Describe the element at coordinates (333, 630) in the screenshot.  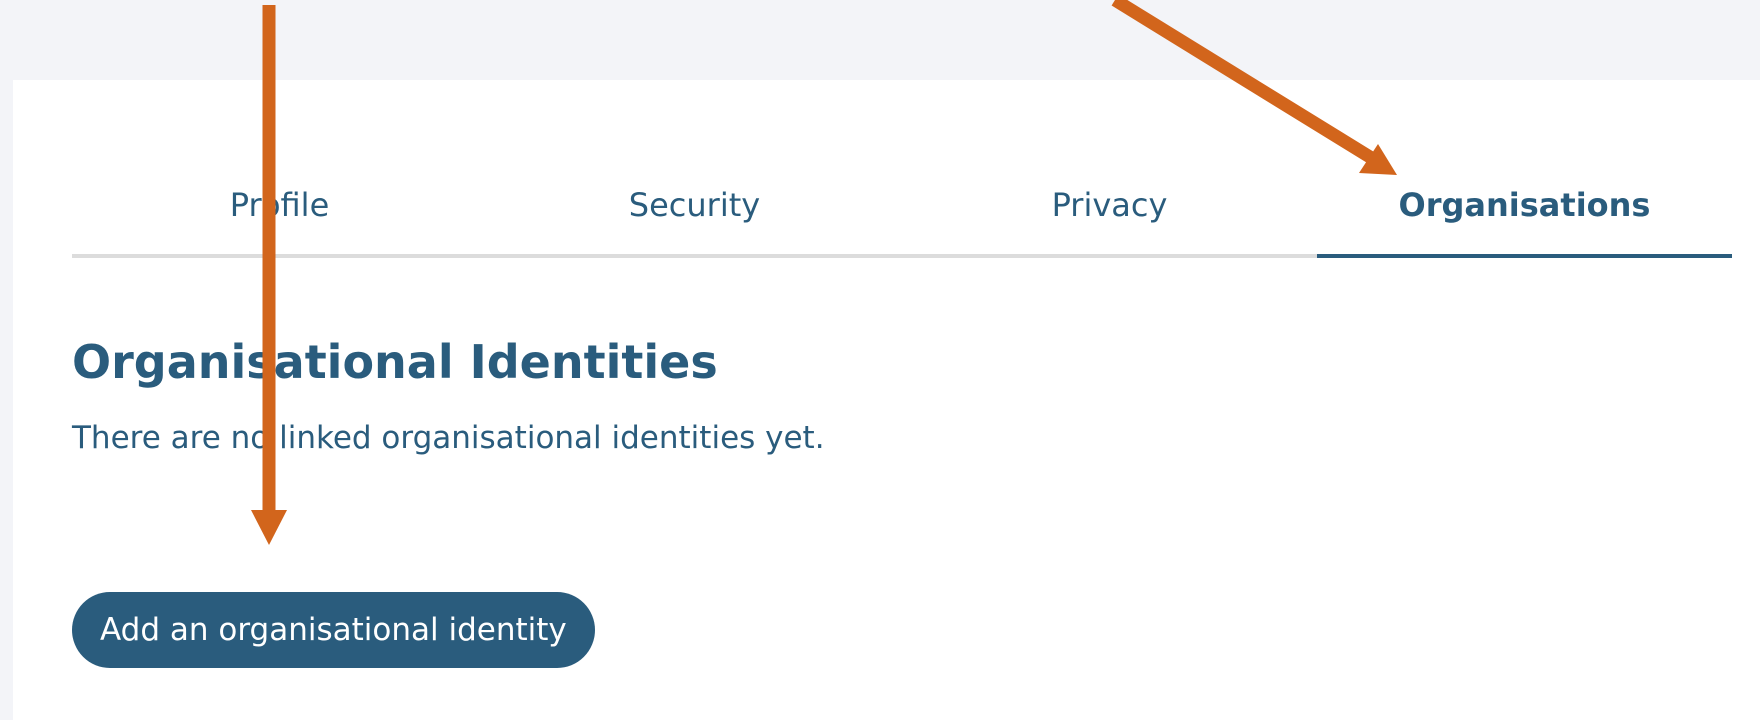
I see `add-organisational-identity-button: Add an organisational identity` at that location.